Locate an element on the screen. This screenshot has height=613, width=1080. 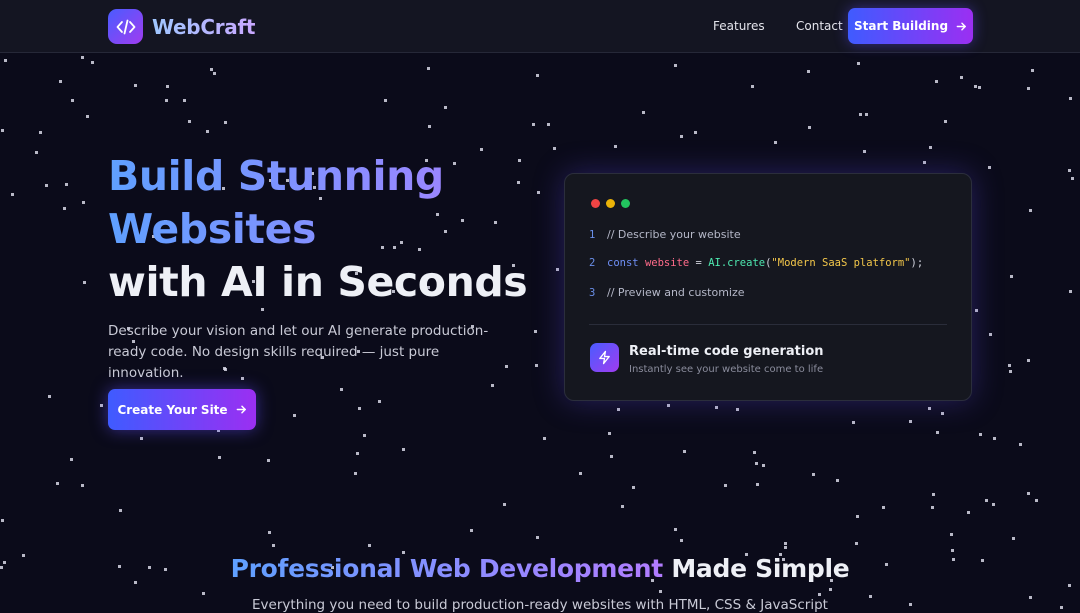
nav-link-features: Features is located at coordinates (739, 26).